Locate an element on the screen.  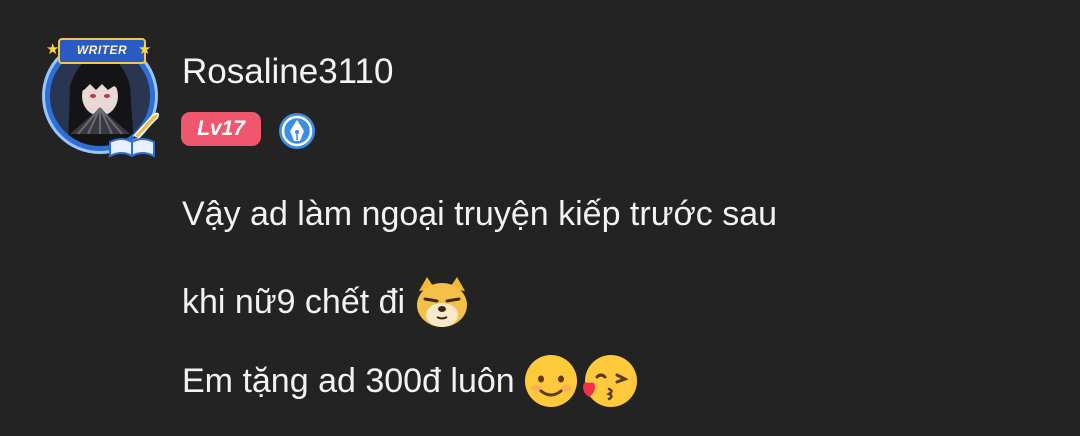
comment-text-line: khi nữ9 chết đi is located at coordinates (326, 302).